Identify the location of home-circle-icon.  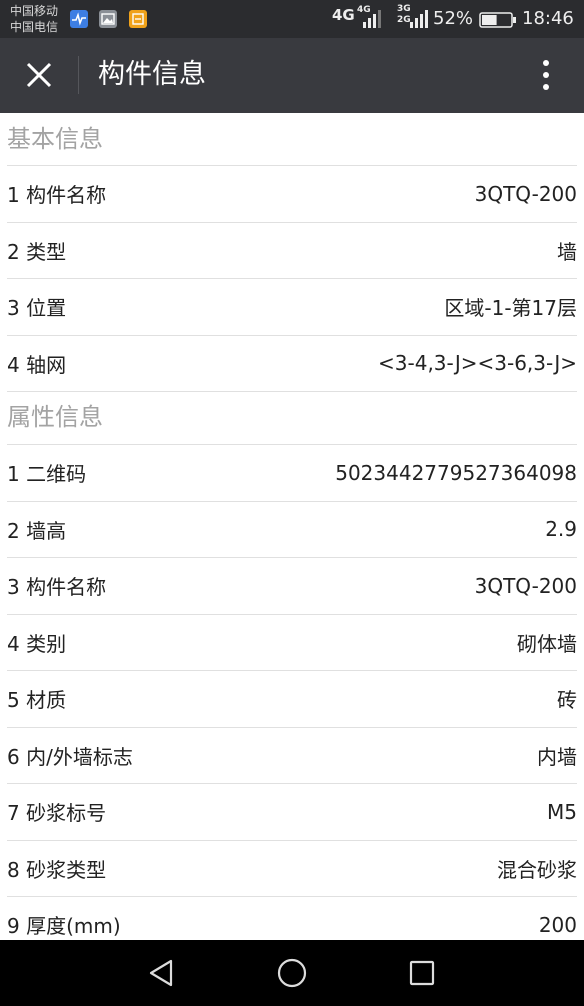
(292, 973).